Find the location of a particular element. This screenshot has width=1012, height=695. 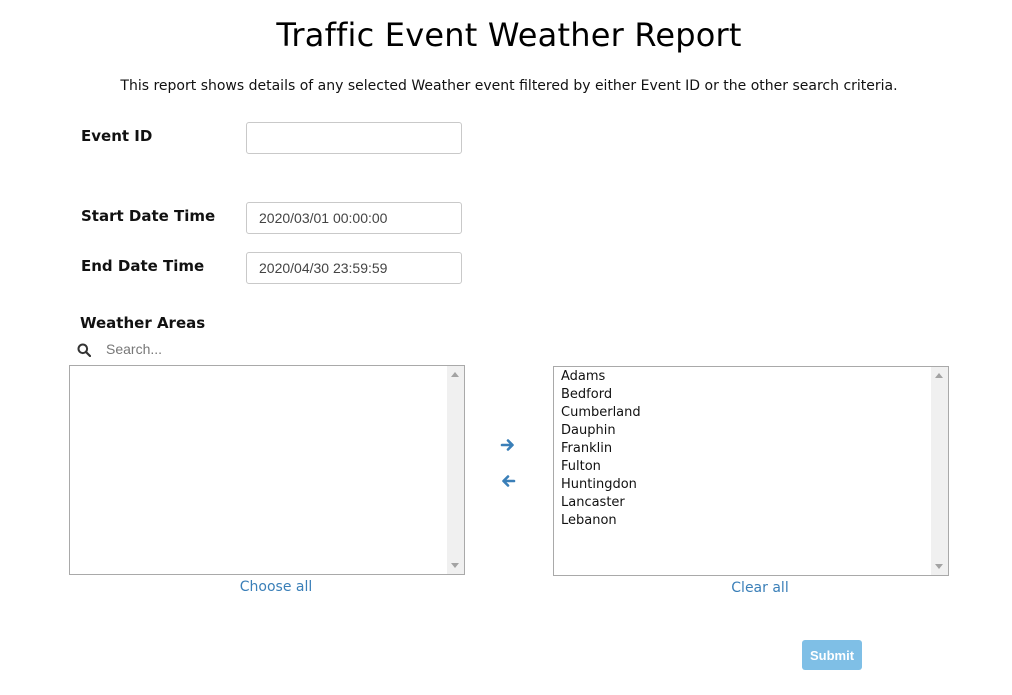

event-id-label: Event ID is located at coordinates (117, 136).